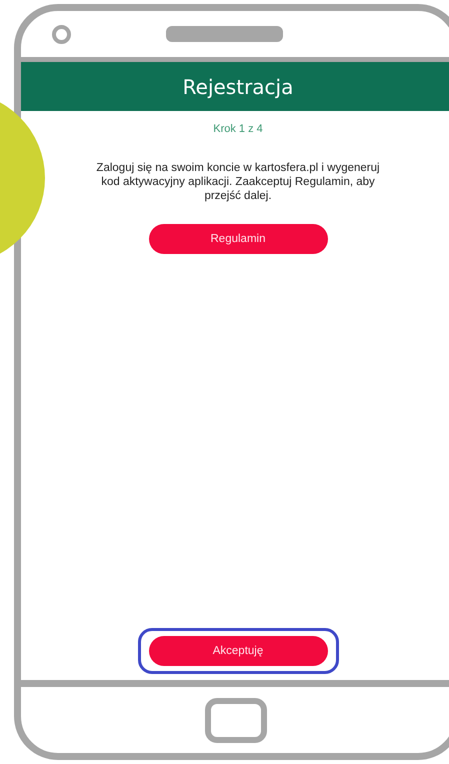  I want to click on screen-title: Rejestracja, so click(238, 86).